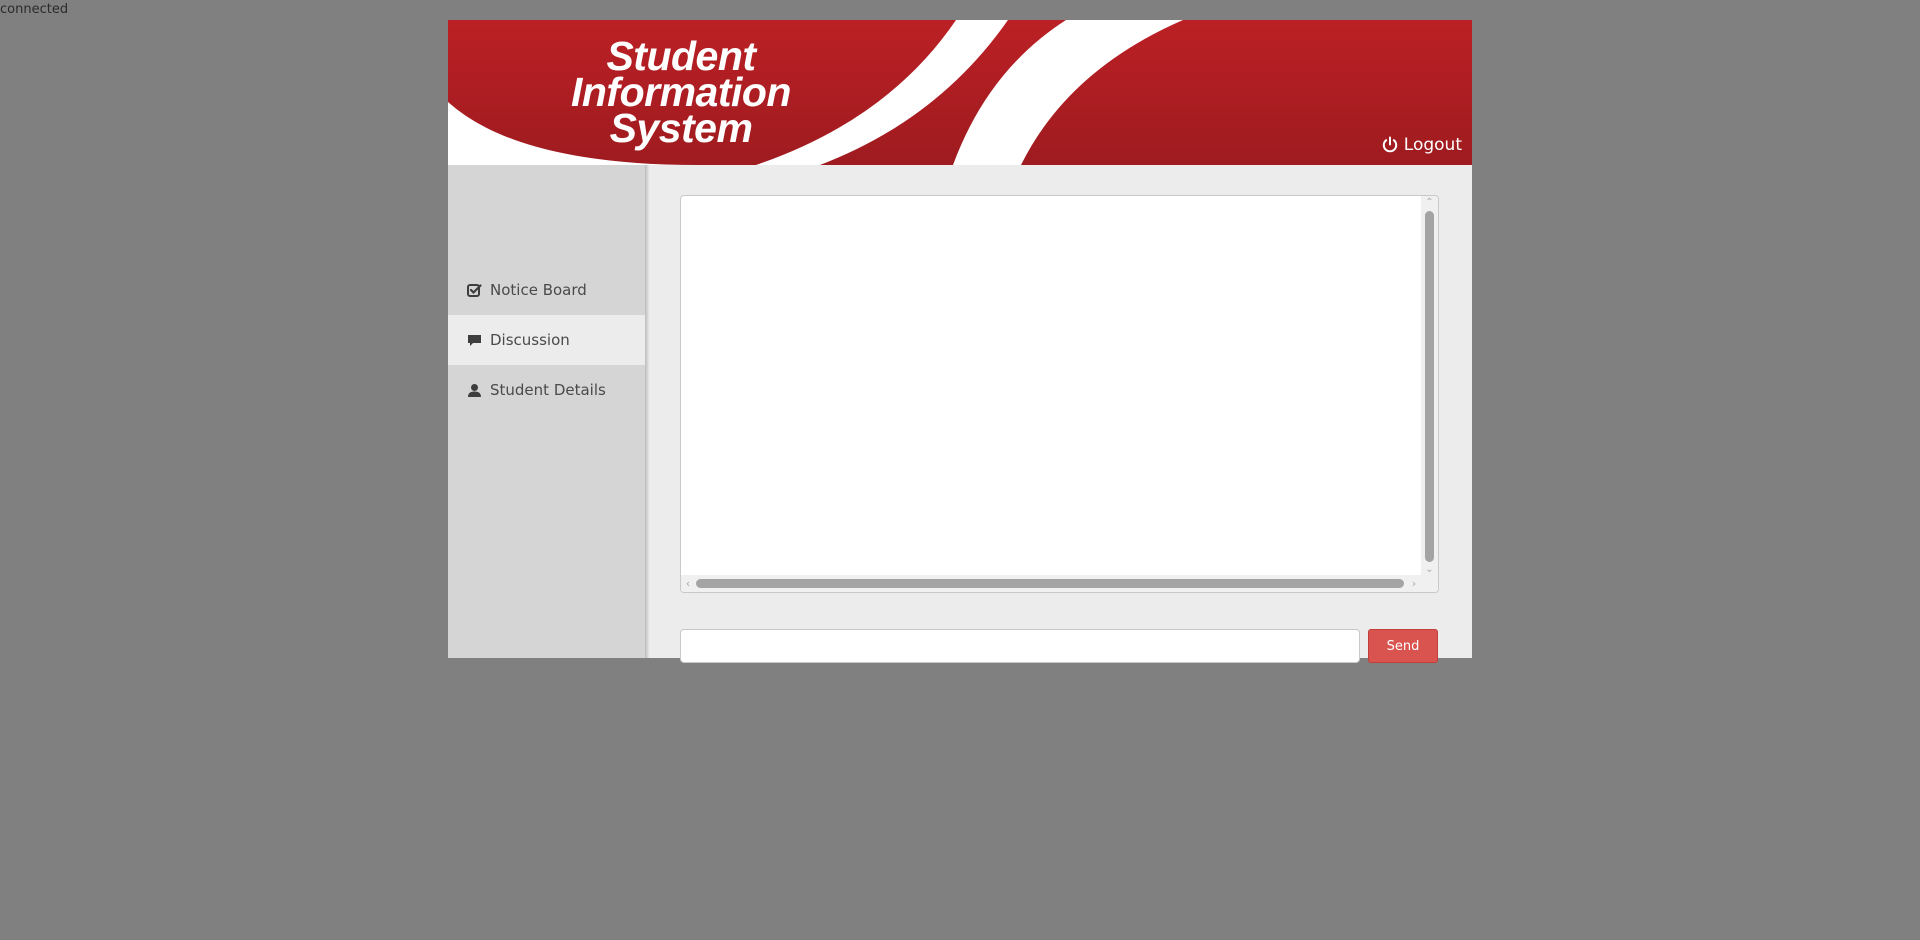  I want to click on sidebar: Notice Board Discussion Student Details, so click(547, 411).